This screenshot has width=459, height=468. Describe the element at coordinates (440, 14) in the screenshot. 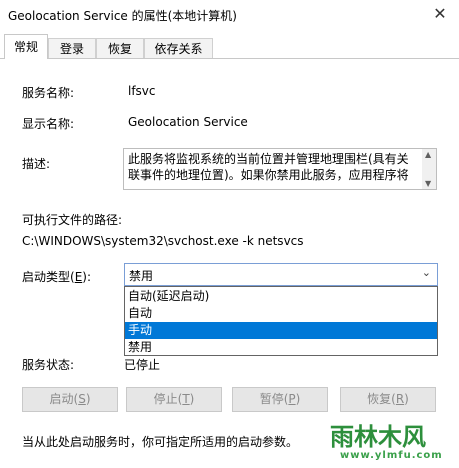

I see `close-icon: ✕` at that location.